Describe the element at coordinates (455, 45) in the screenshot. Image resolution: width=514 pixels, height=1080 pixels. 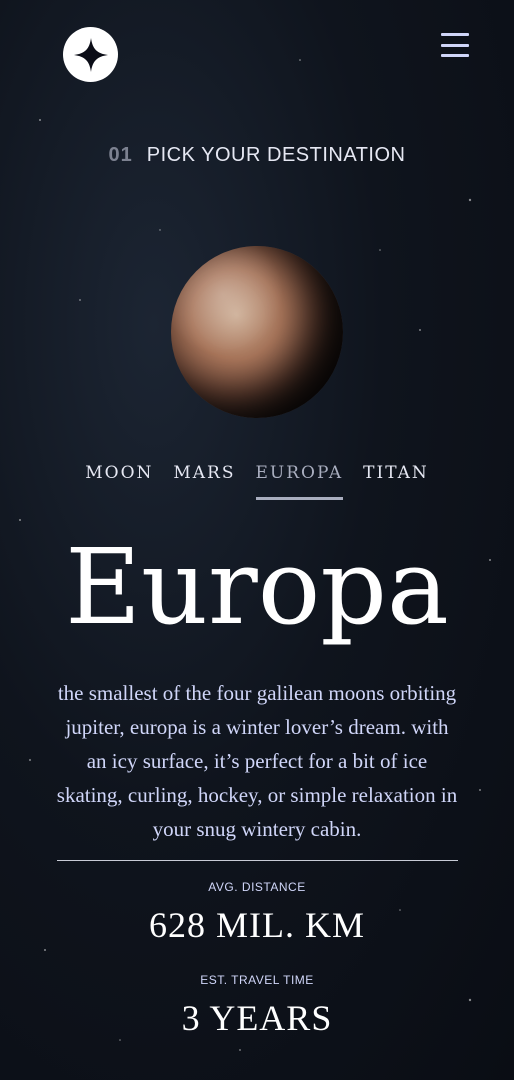
I see `hamburger-menu-icon` at that location.